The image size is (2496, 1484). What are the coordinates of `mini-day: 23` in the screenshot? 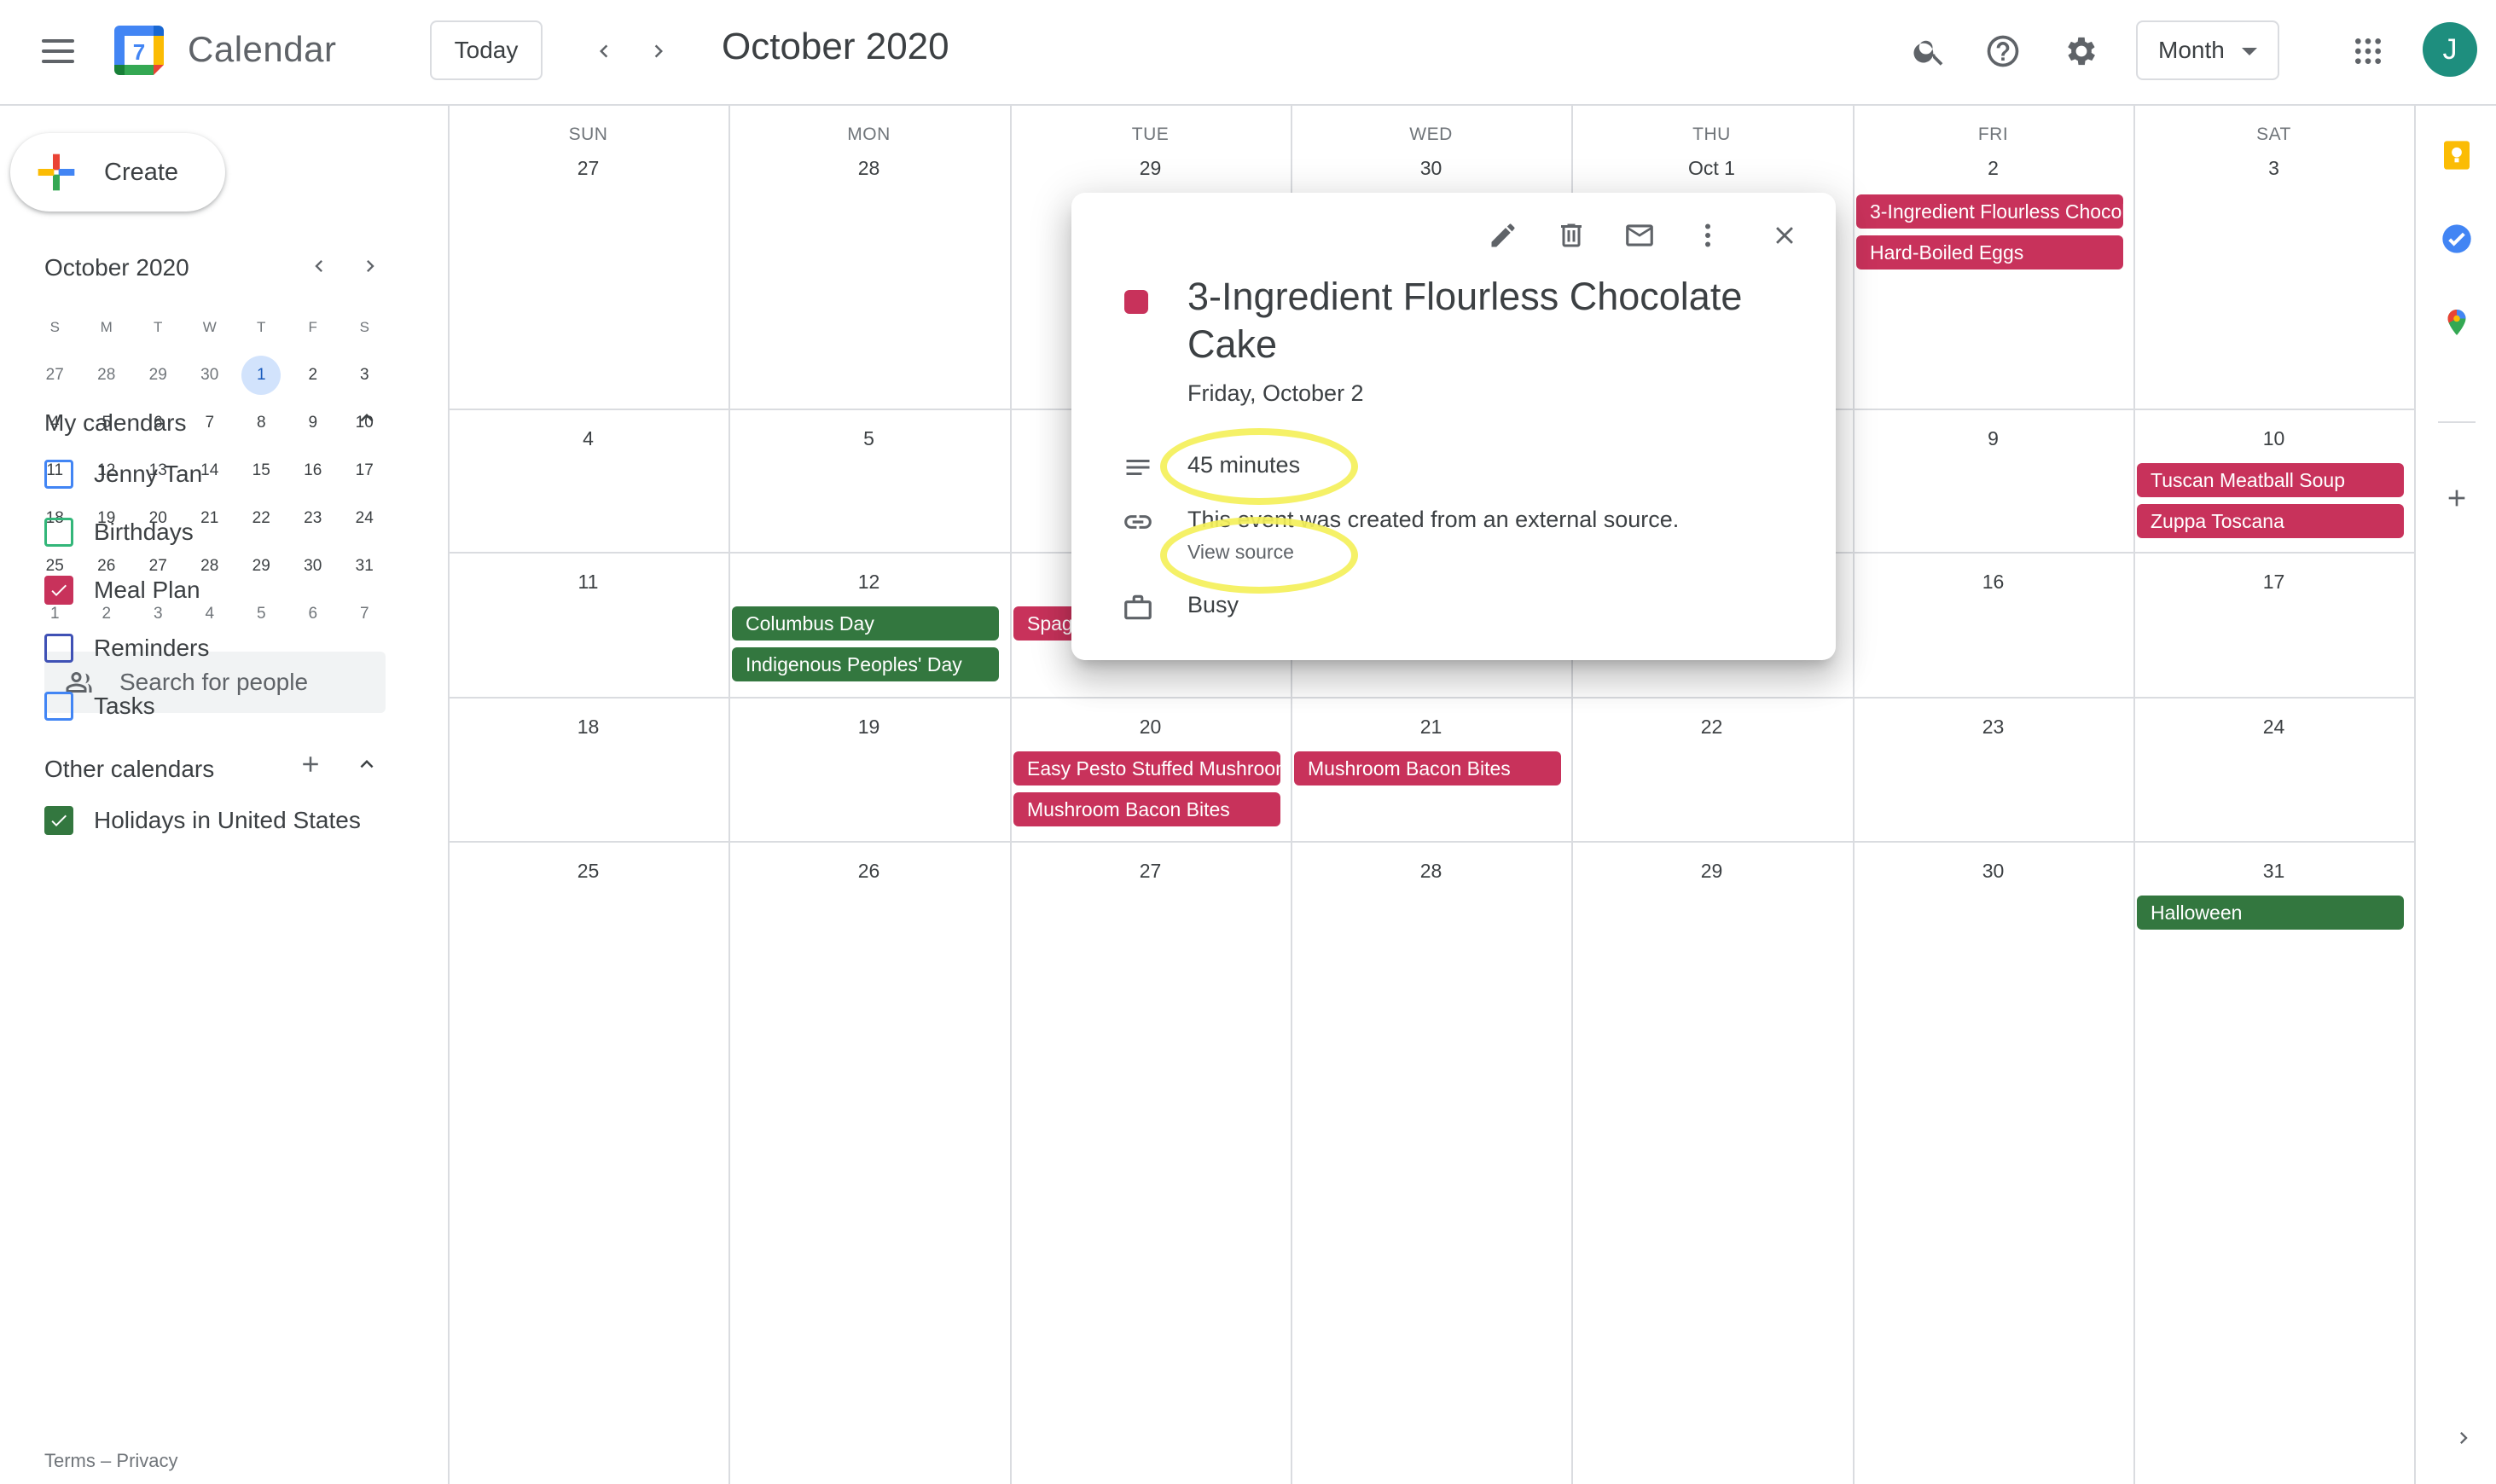 It's located at (313, 518).